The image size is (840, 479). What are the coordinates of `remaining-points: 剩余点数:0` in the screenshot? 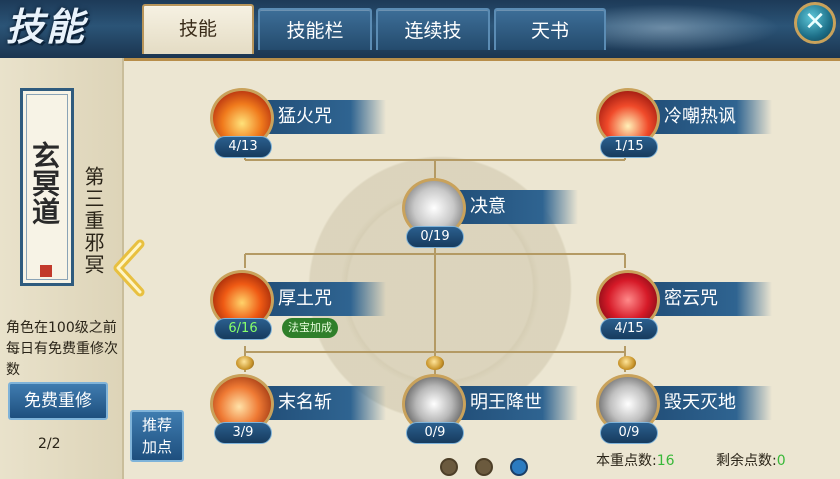 It's located at (751, 460).